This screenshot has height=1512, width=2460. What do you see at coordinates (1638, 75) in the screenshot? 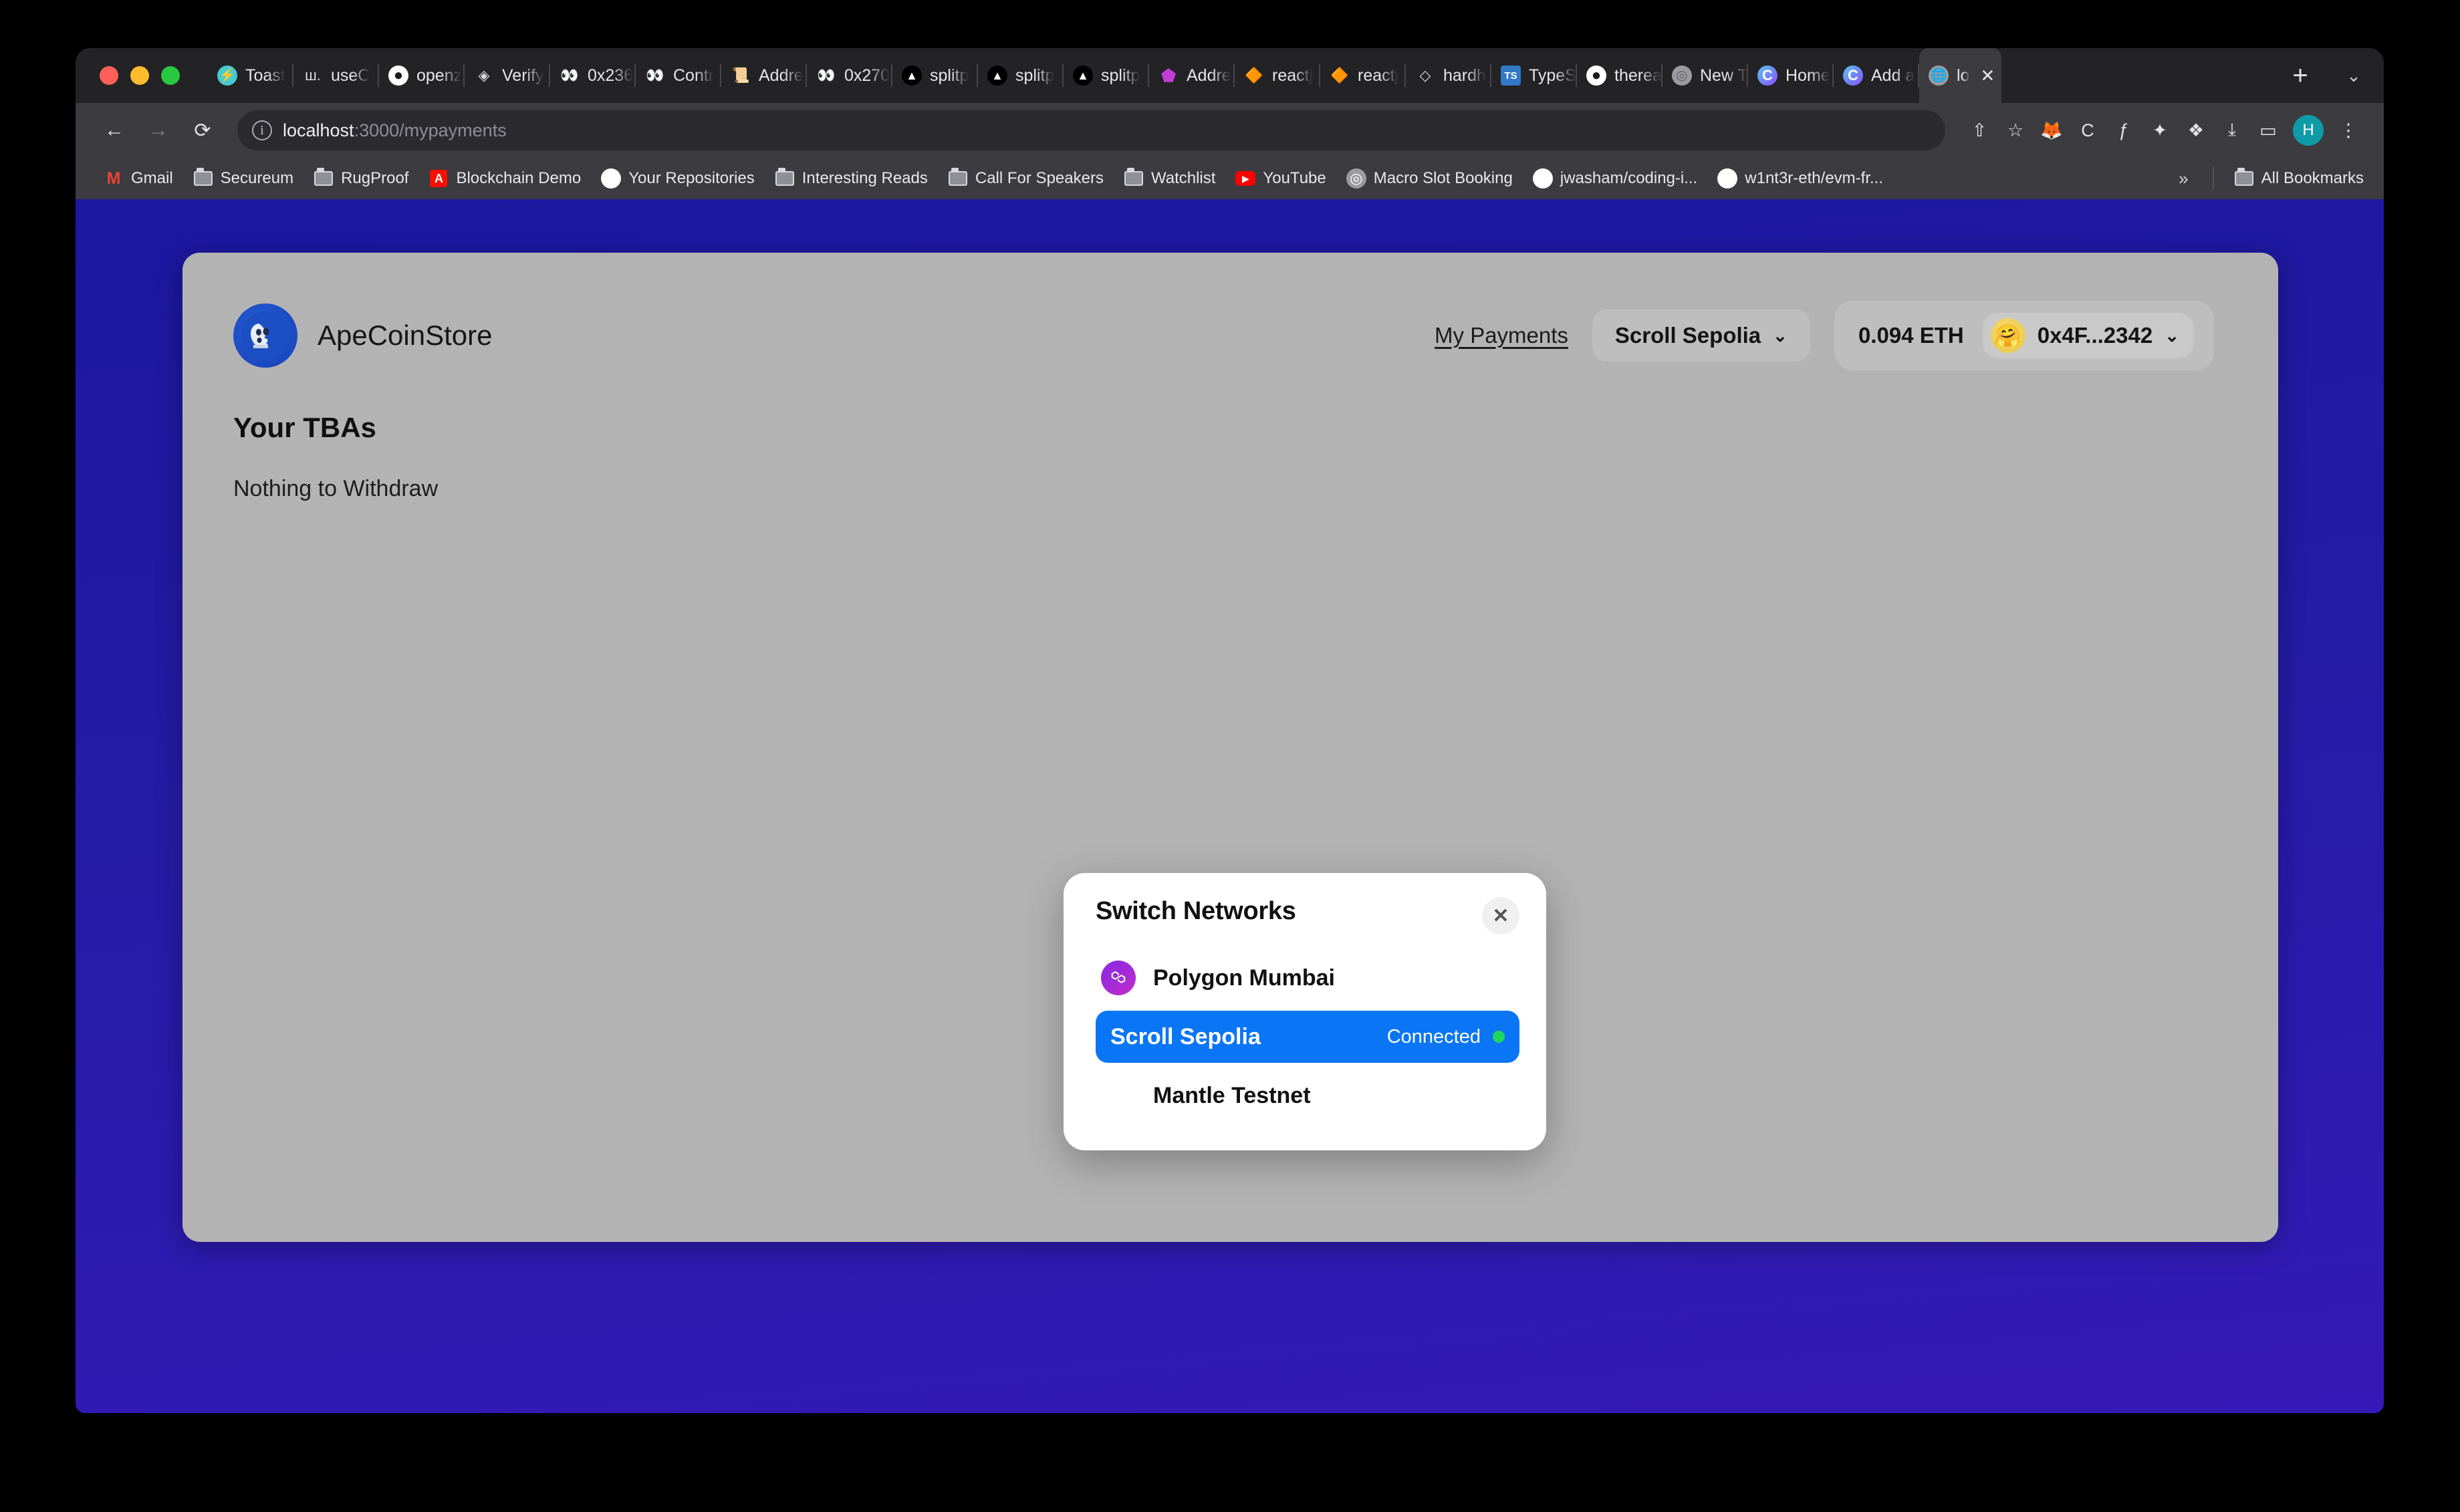
I see `tab-title: therea` at bounding box center [1638, 75].